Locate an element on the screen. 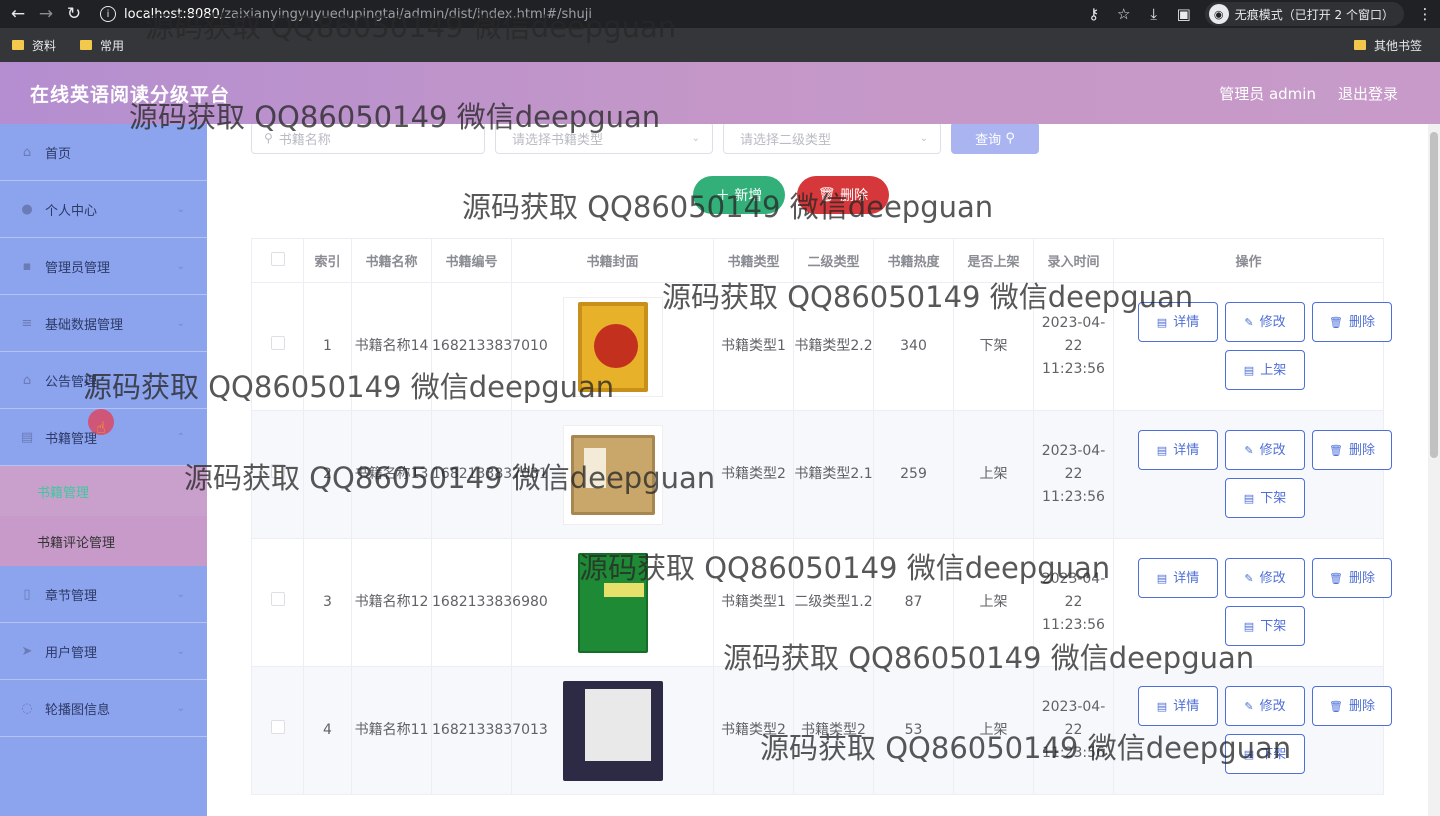 The height and width of the screenshot is (816, 1440). hand-cursor-icon: ☝ is located at coordinates (101, 427).